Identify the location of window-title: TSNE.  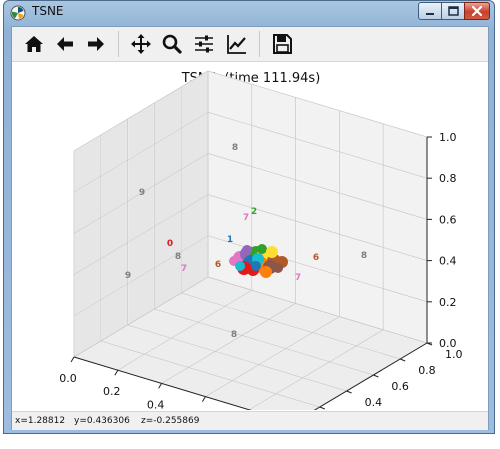
(48, 11).